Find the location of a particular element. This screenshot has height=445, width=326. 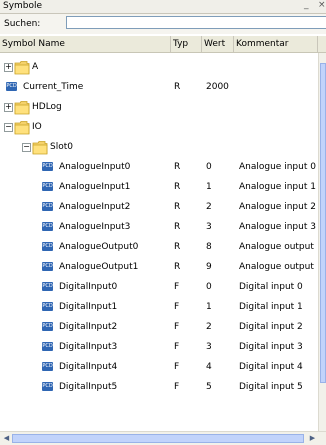

symbol-name: DigitalInput0 is located at coordinates (88, 287).